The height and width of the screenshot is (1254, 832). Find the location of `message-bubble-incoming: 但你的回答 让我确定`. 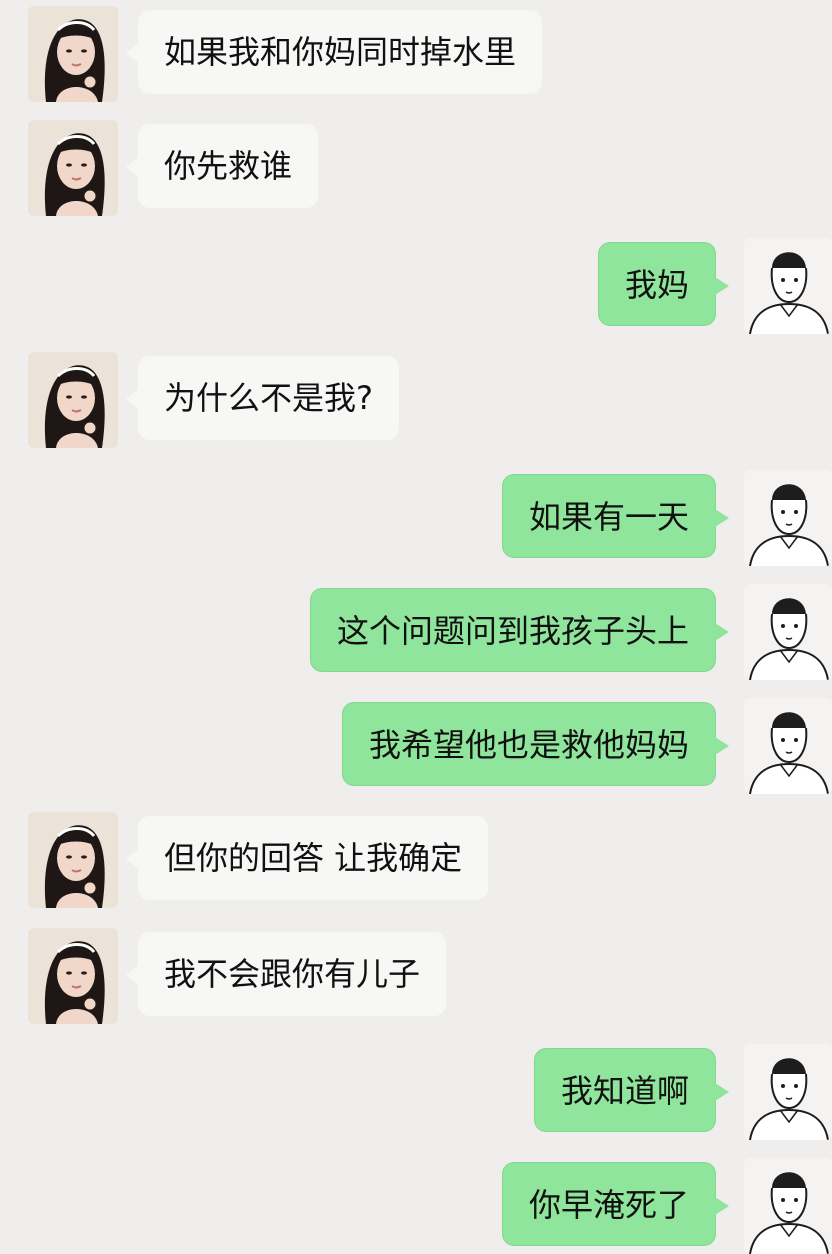

message-bubble-incoming: 但你的回答 让我确定 is located at coordinates (307, 858).